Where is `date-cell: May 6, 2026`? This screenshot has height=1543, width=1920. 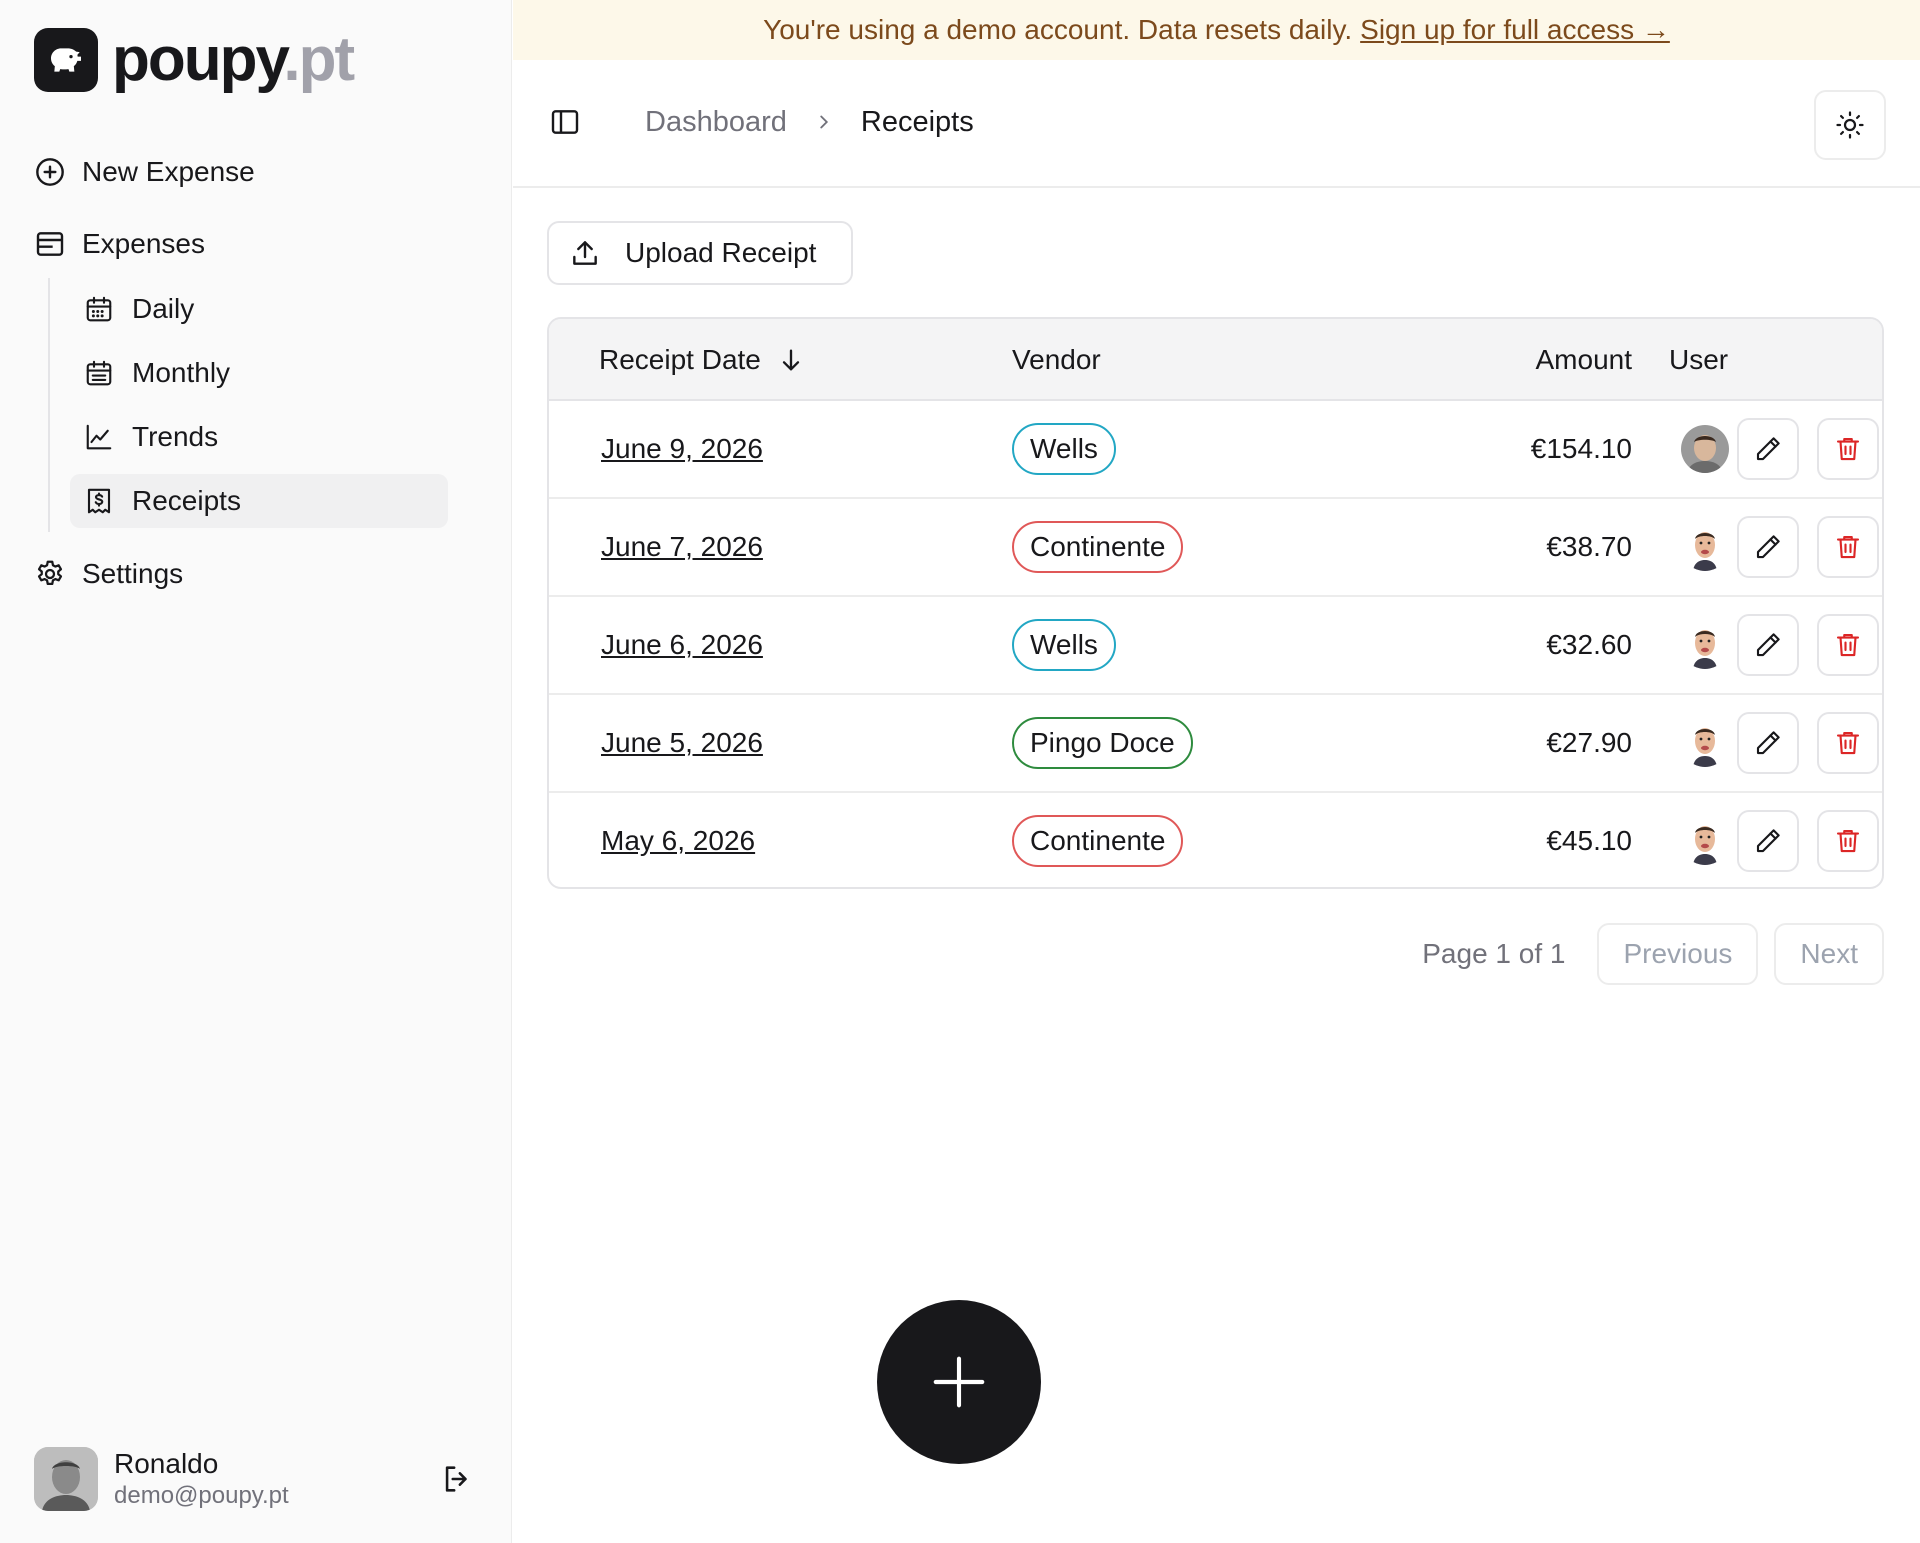
date-cell: May 6, 2026 is located at coordinates (678, 840).